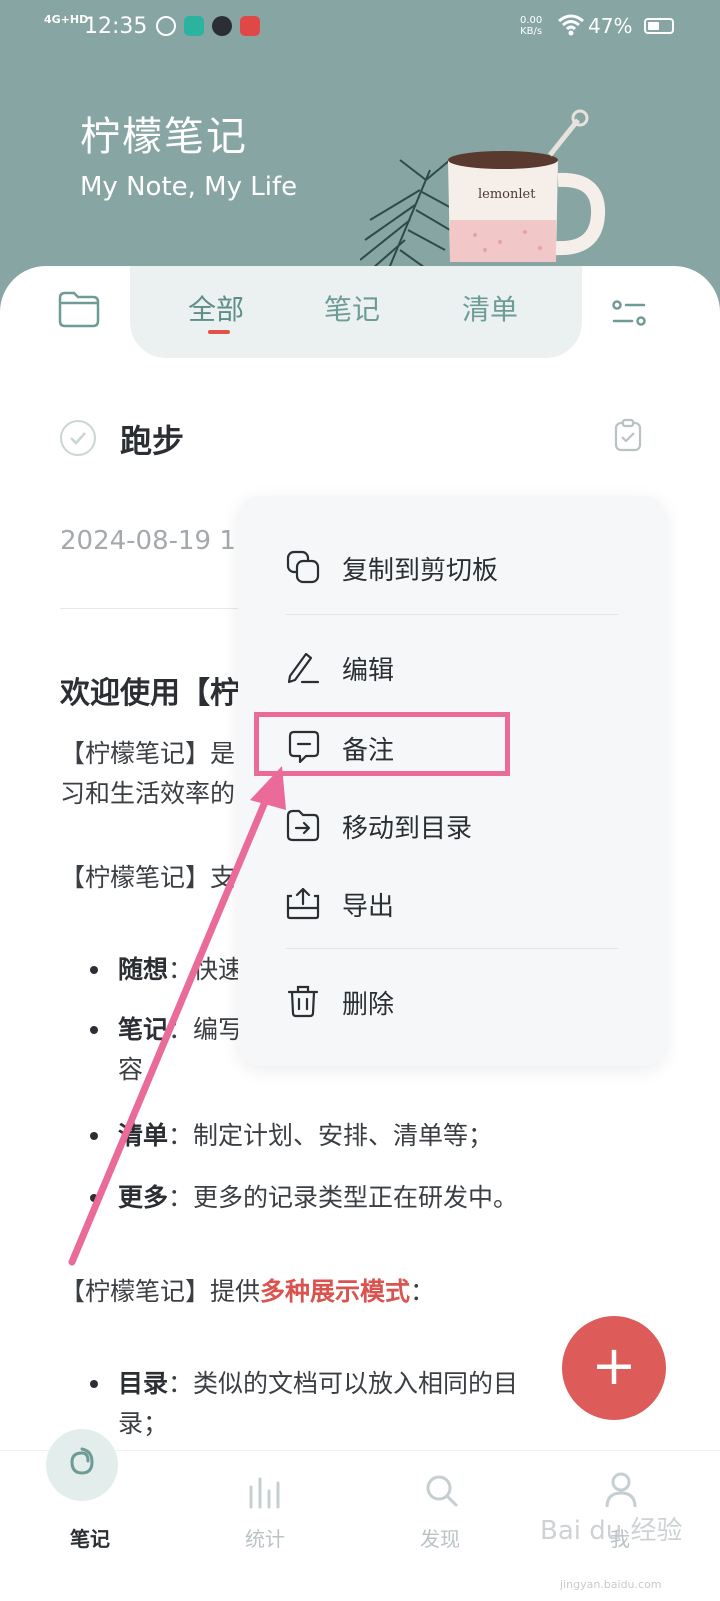  I want to click on note-checkbox, so click(78, 438).